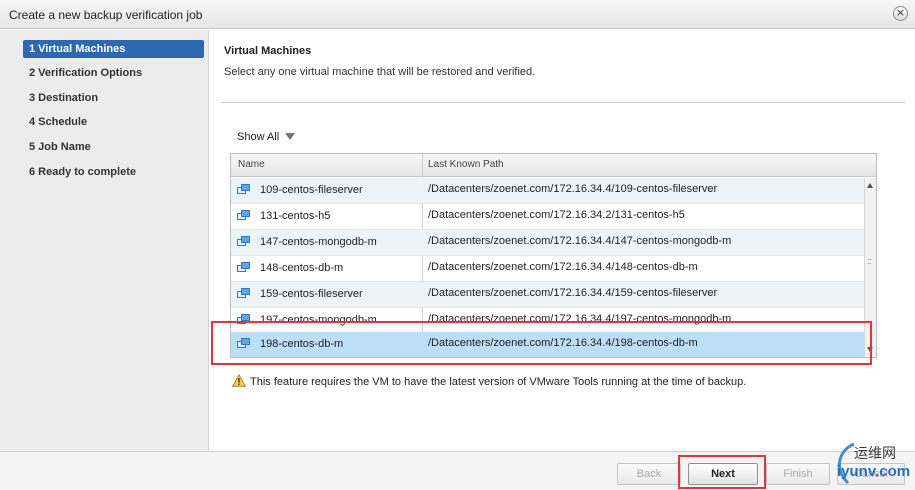 Image resolution: width=915 pixels, height=490 pixels. I want to click on finish-button: Finish, so click(798, 474).